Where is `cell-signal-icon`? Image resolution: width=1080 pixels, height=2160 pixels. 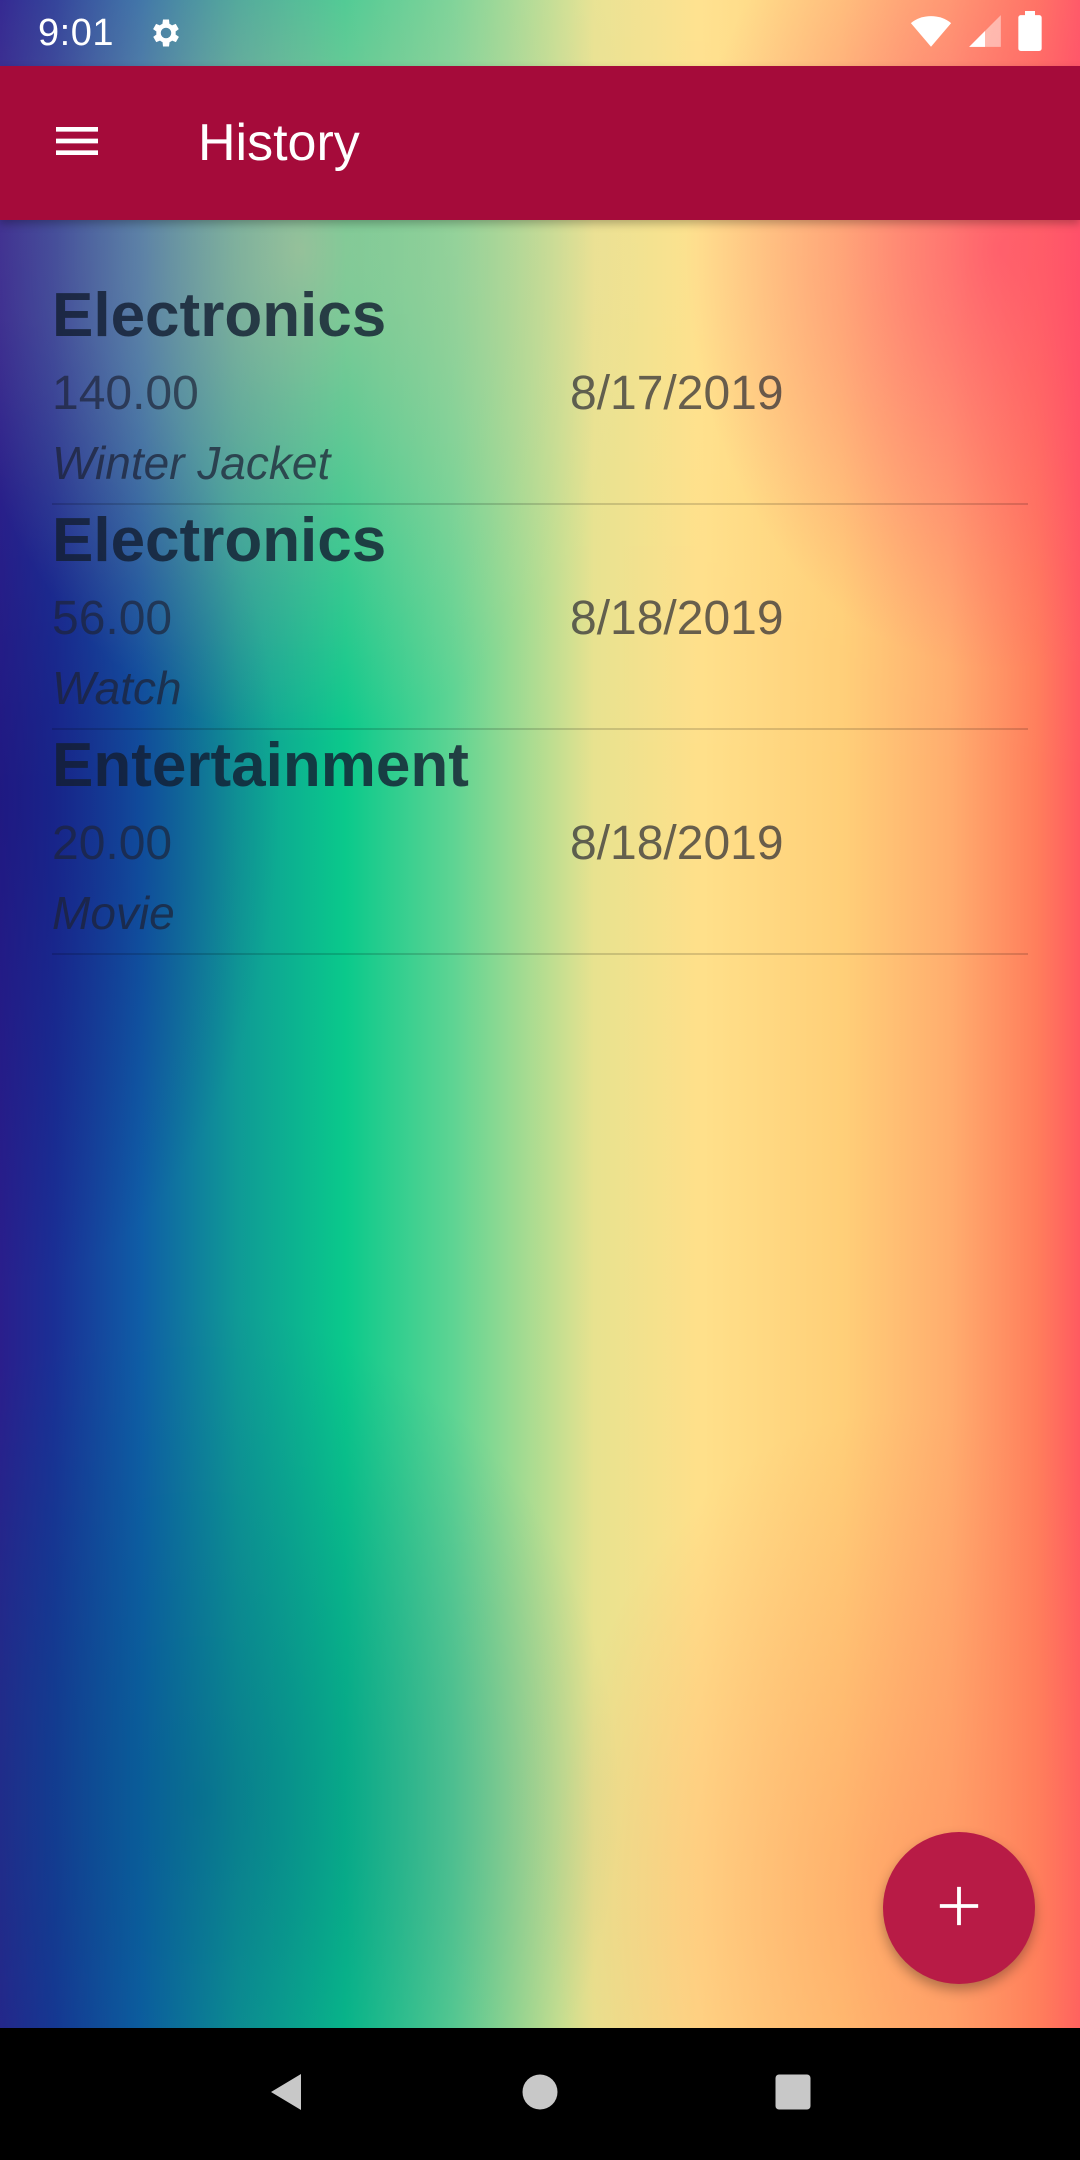 cell-signal-icon is located at coordinates (985, 33).